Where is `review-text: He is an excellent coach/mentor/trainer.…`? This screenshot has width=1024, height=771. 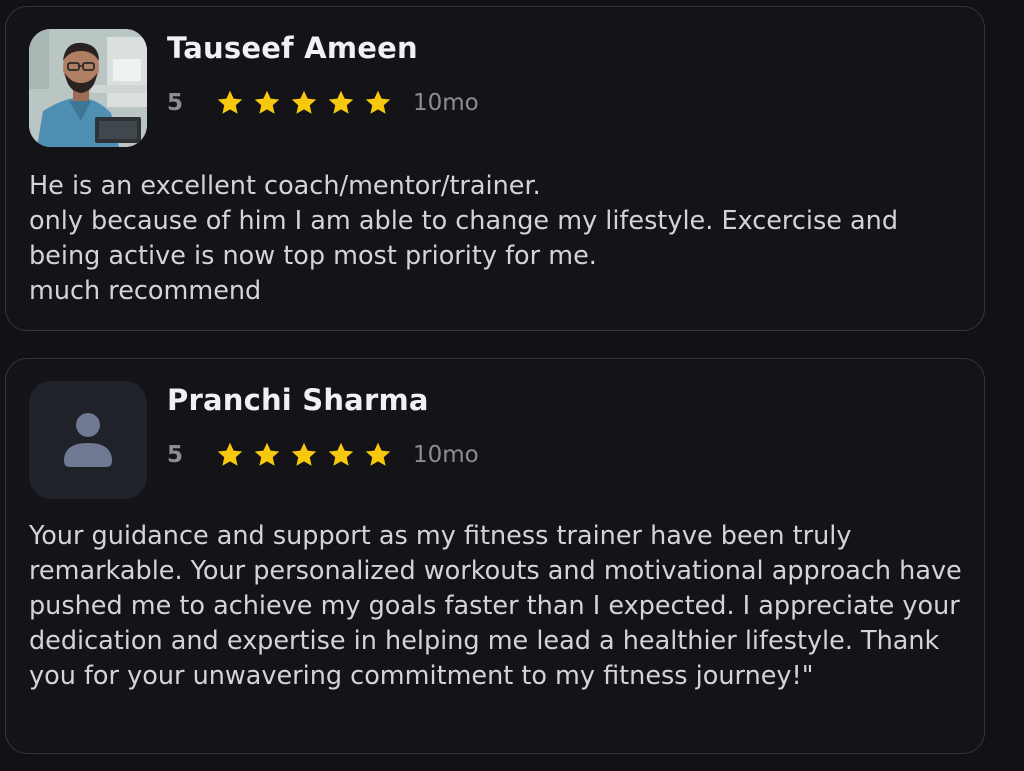
review-text: He is an excellent coach/mentor/trainer.… is located at coordinates (464, 238).